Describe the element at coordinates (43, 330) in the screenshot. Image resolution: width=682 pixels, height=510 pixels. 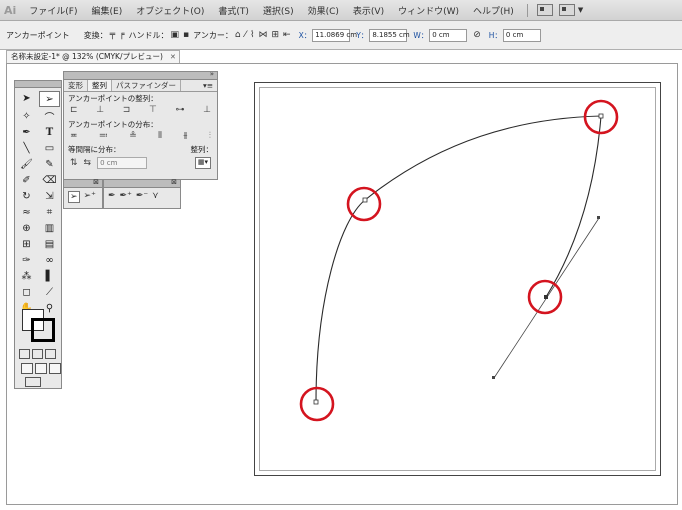
I see `stroke-swatch` at that location.